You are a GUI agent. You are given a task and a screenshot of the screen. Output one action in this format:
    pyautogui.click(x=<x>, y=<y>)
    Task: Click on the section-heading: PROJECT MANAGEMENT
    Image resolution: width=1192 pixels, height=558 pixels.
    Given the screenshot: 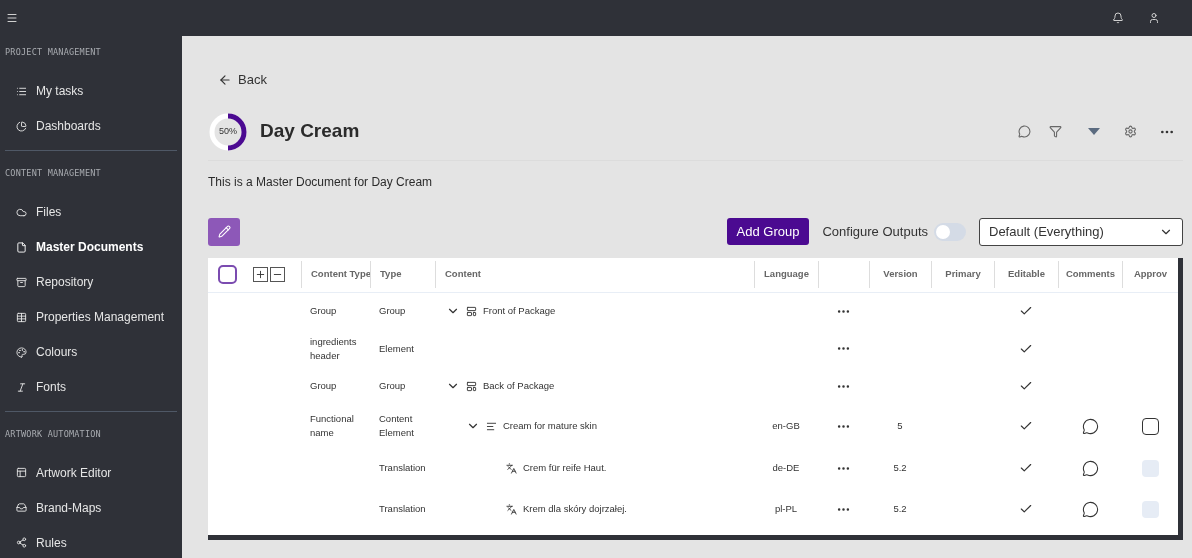 What is the action you would take?
    pyautogui.click(x=53, y=52)
    